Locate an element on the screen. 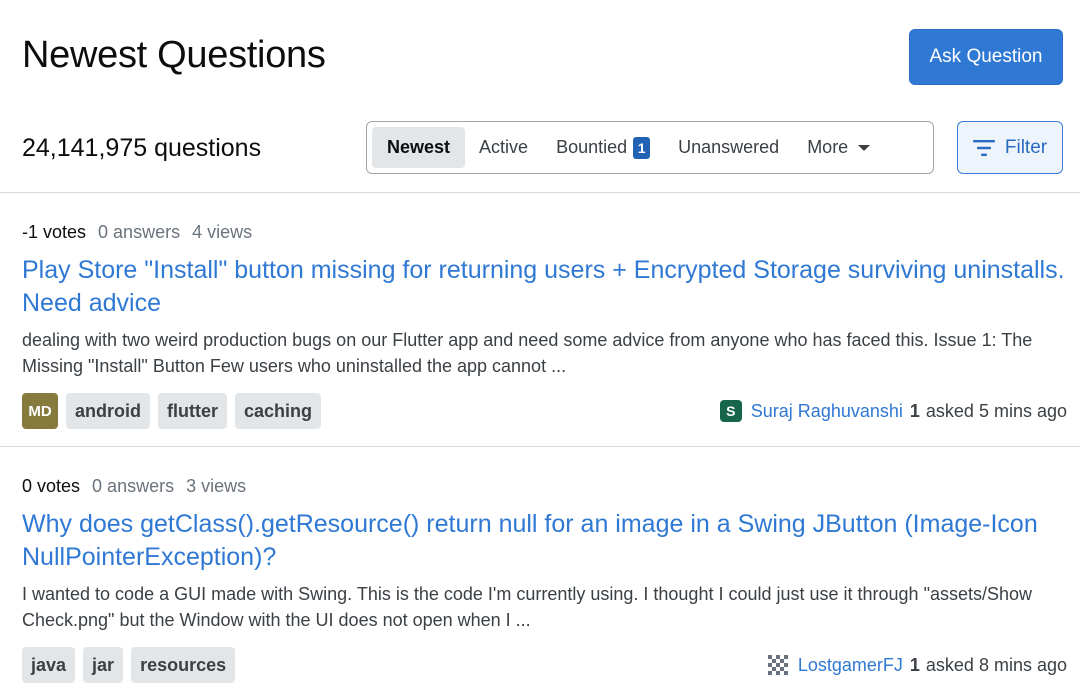 Image resolution: width=1080 pixels, height=693 pixels. filter-button: Filter is located at coordinates (1010, 147).